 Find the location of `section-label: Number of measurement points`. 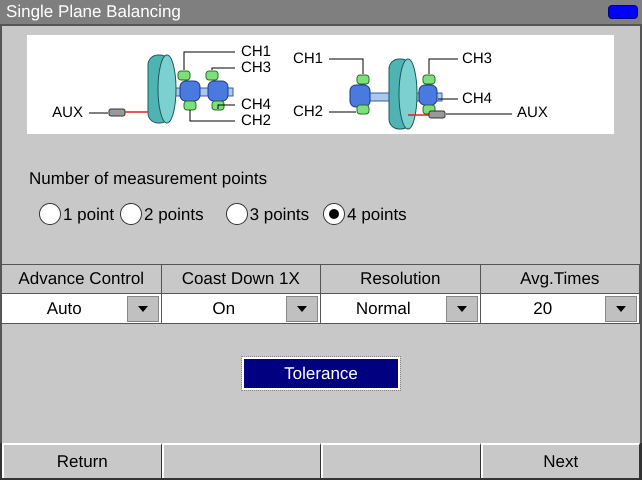

section-label: Number of measurement points is located at coordinates (148, 179).